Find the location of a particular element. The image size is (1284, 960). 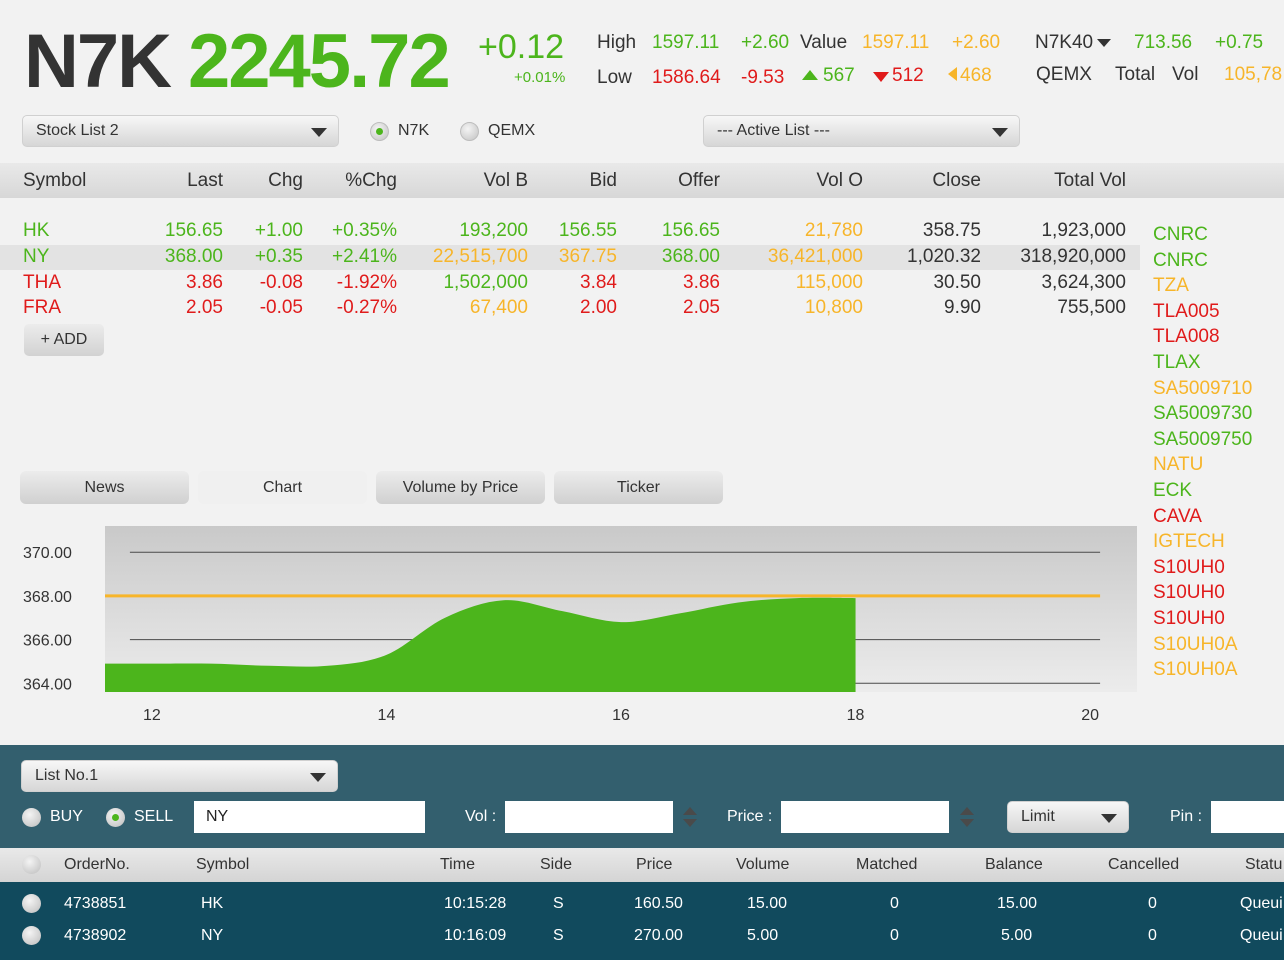

stock-list-select: Stock List 2 is located at coordinates (180, 131).